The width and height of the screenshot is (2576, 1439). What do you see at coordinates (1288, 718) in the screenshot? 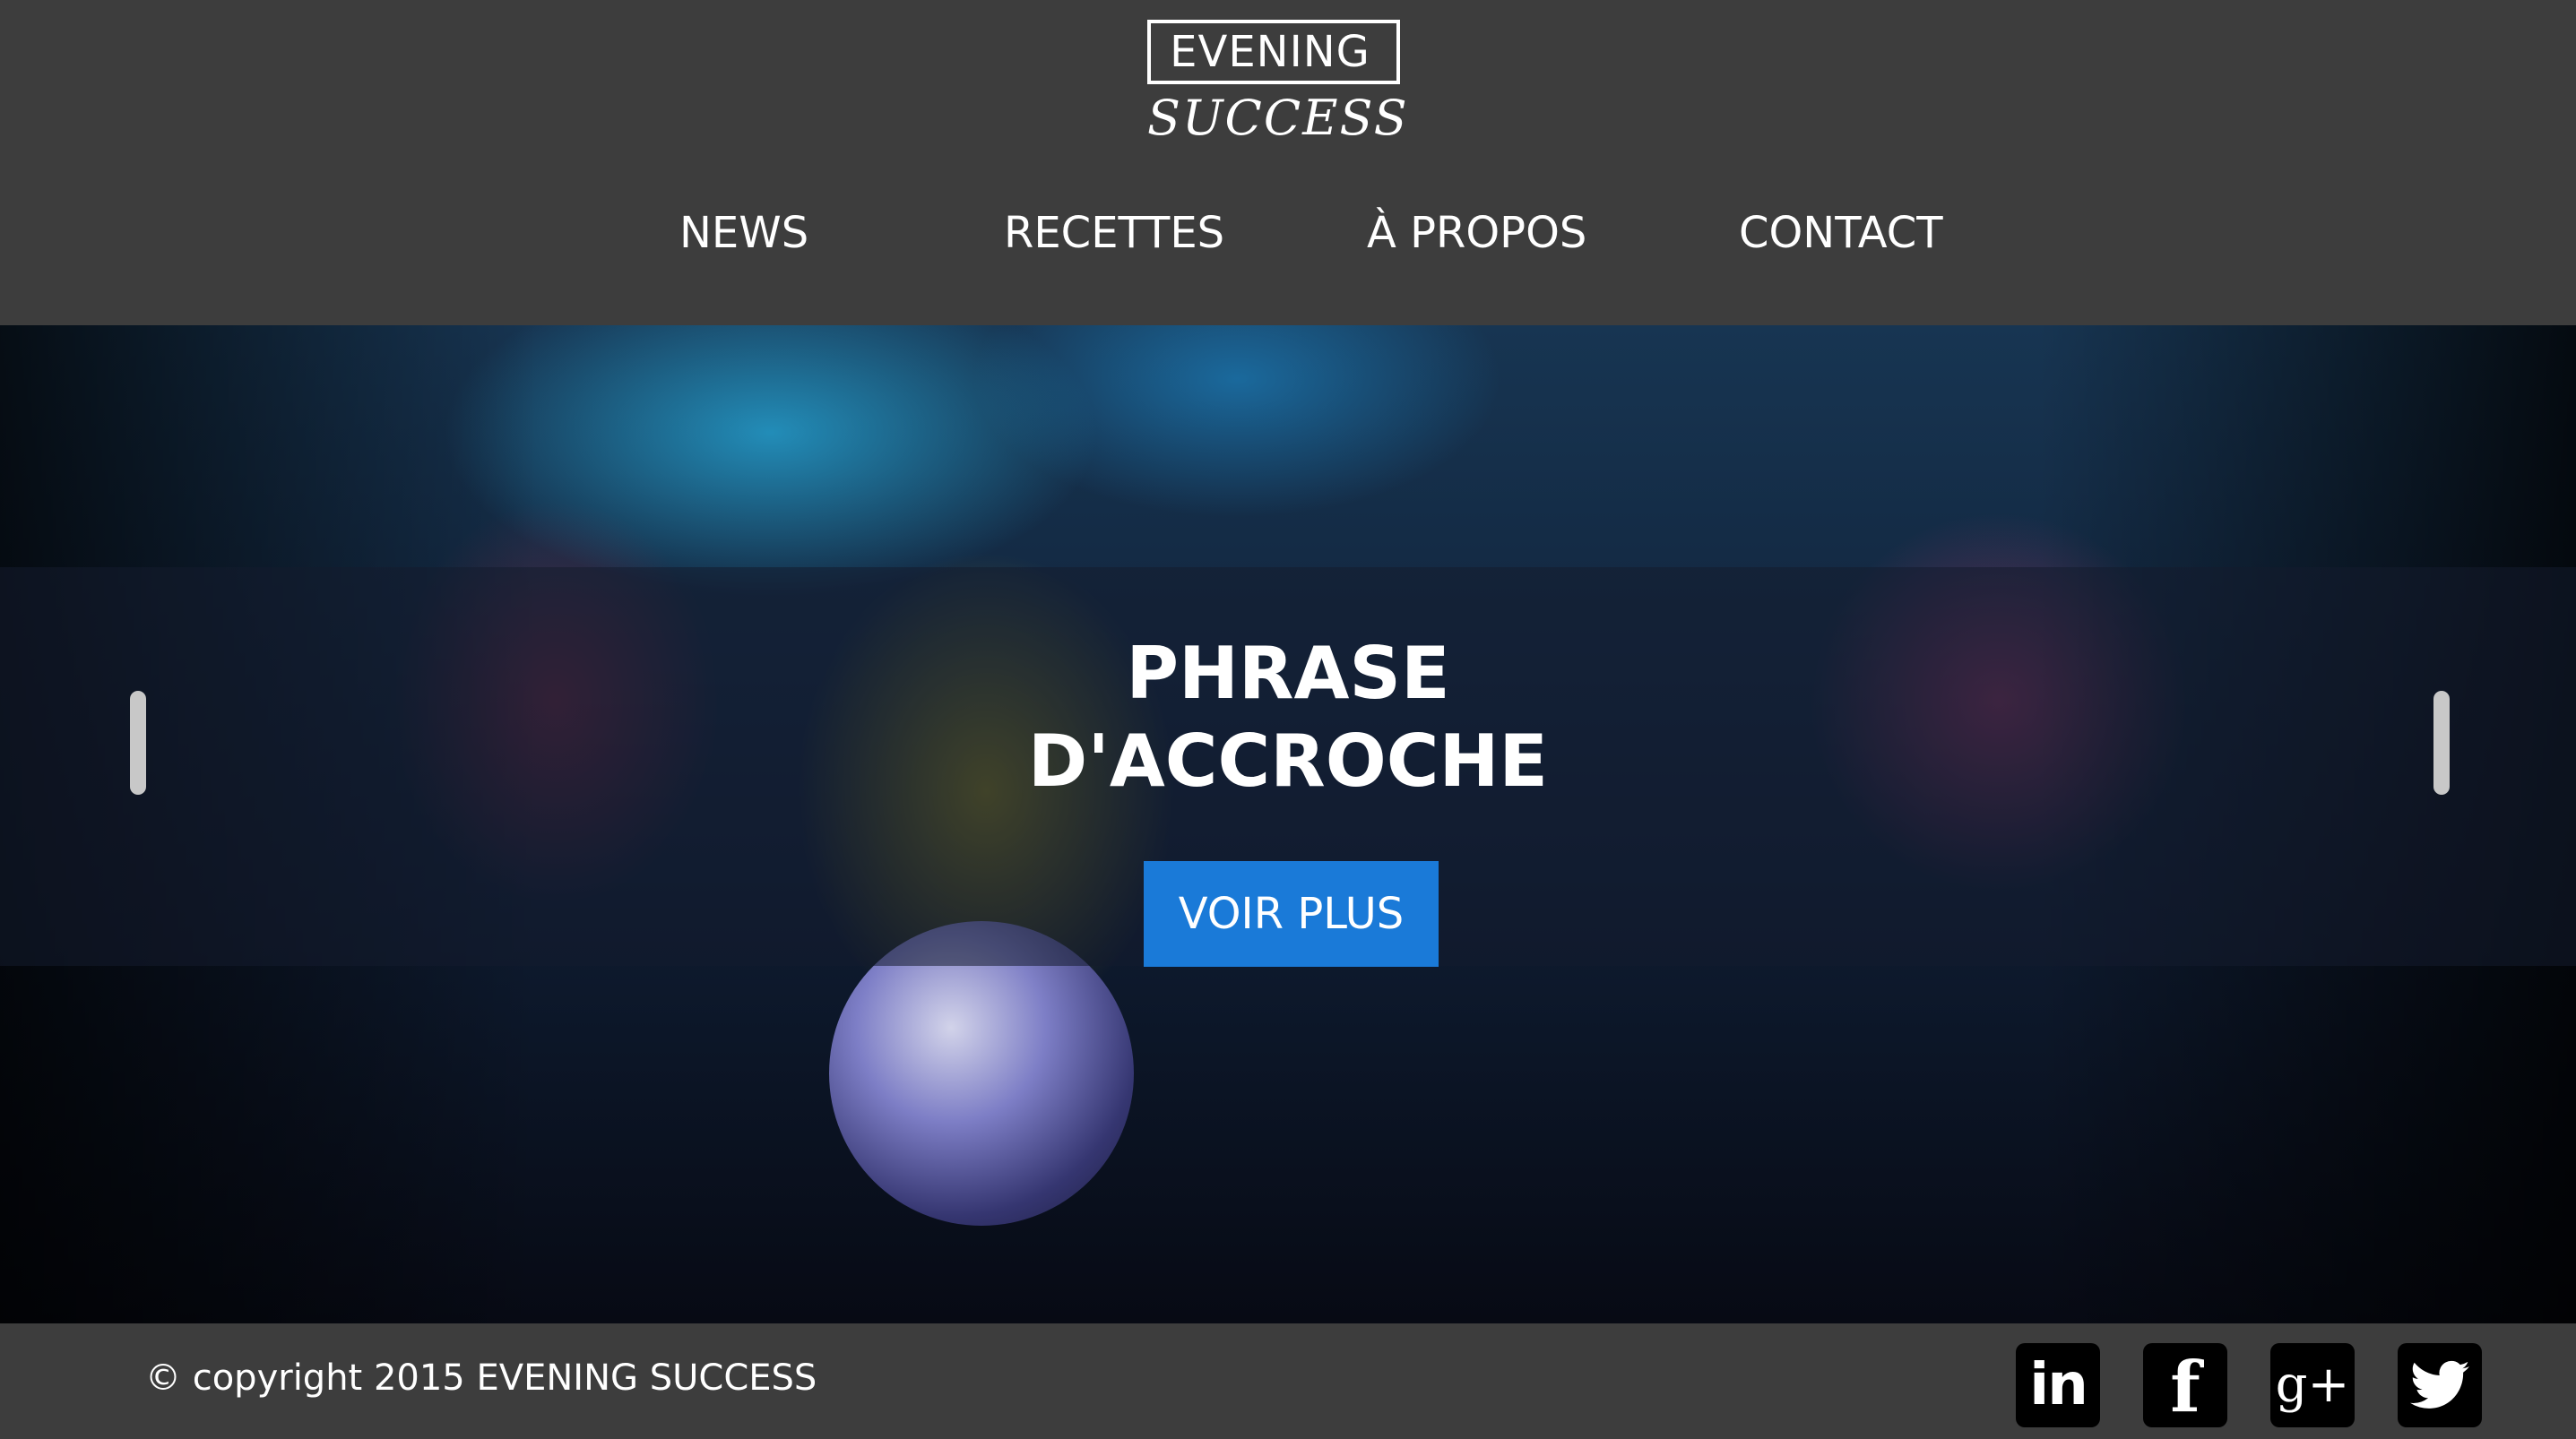
I see `hero-tagline: PHRASE D'ACCROCHE` at bounding box center [1288, 718].